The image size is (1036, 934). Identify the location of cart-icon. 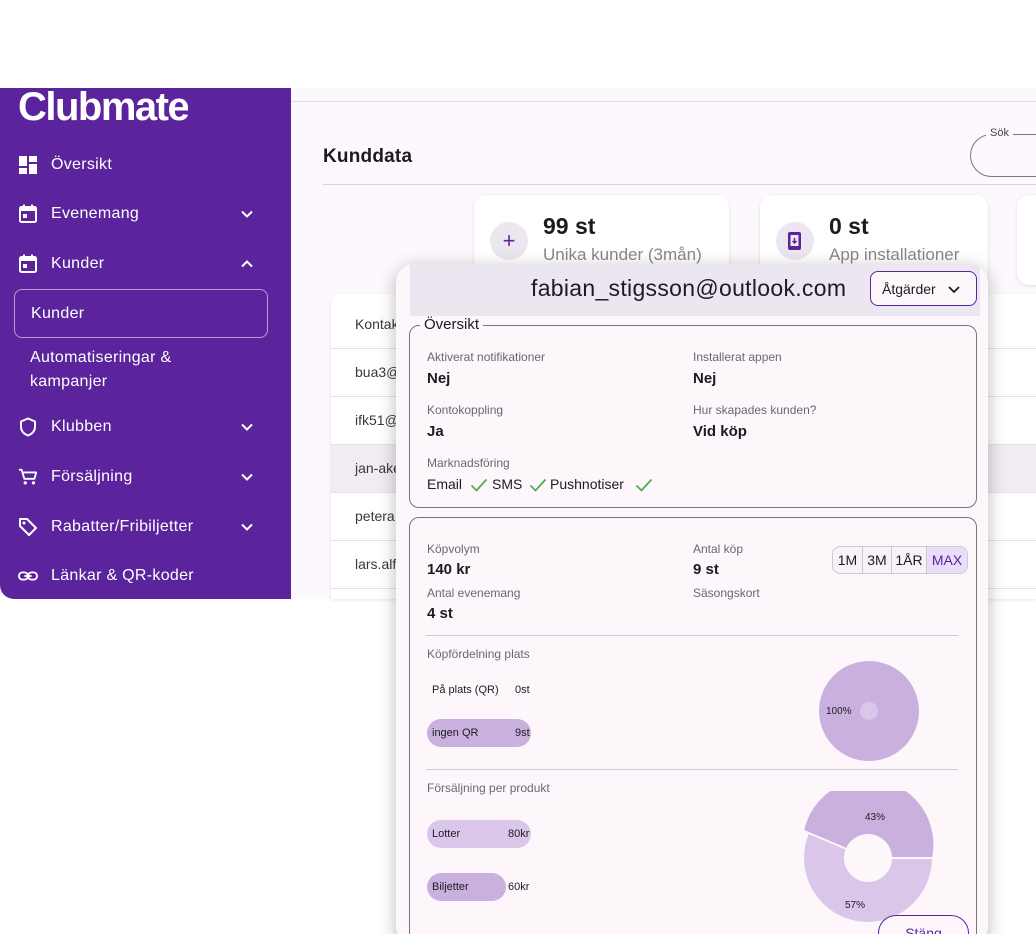
(28, 477).